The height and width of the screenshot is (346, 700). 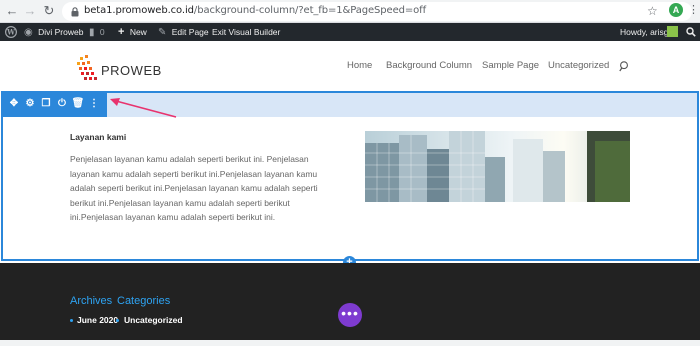 What do you see at coordinates (672, 31) in the screenshot?
I see `user-avatar` at bounding box center [672, 31].